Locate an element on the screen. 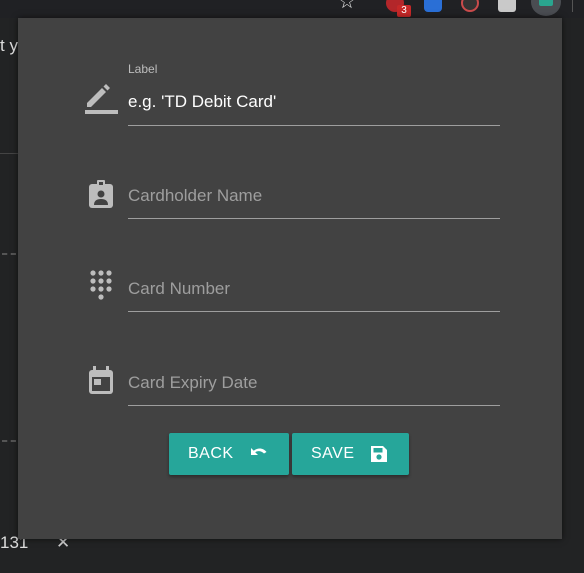 The width and height of the screenshot is (584, 573). bookmark-star-icon: ☆ is located at coordinates (347, 6).